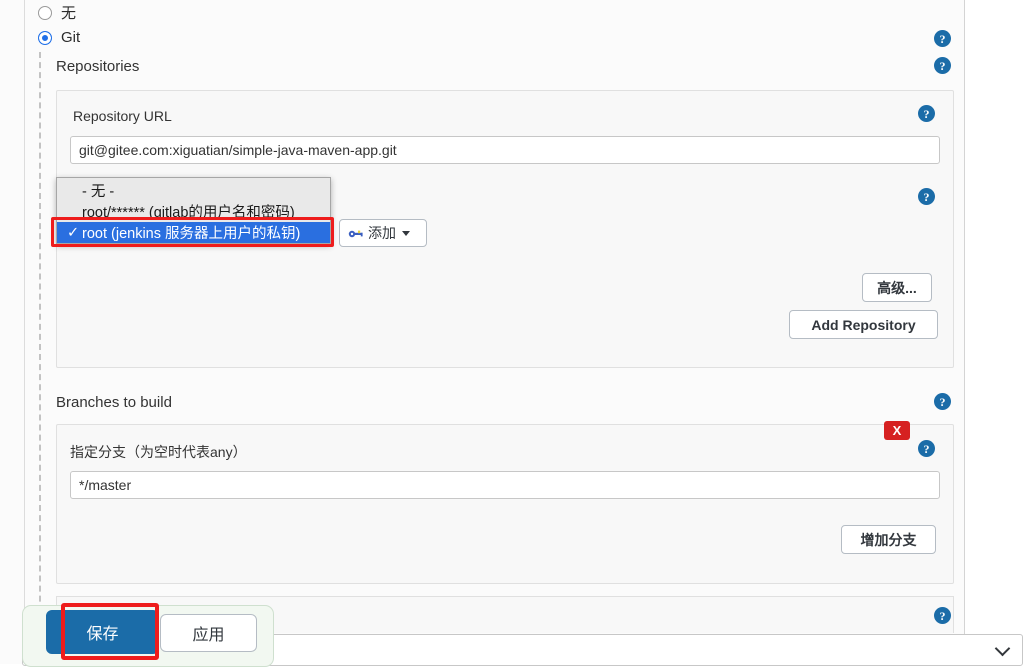  What do you see at coordinates (57, 12) in the screenshot?
I see `scm-option-none: 无` at bounding box center [57, 12].